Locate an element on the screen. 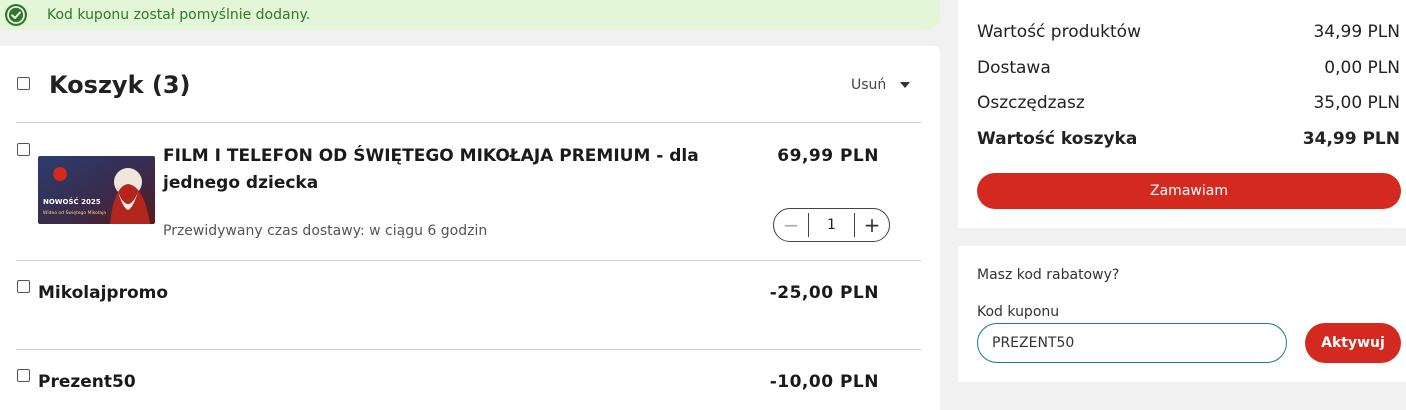  product-thumbnail: NOWOŚĆ 2025 Wideo od Świętego Mikołaja is located at coordinates (96, 190).